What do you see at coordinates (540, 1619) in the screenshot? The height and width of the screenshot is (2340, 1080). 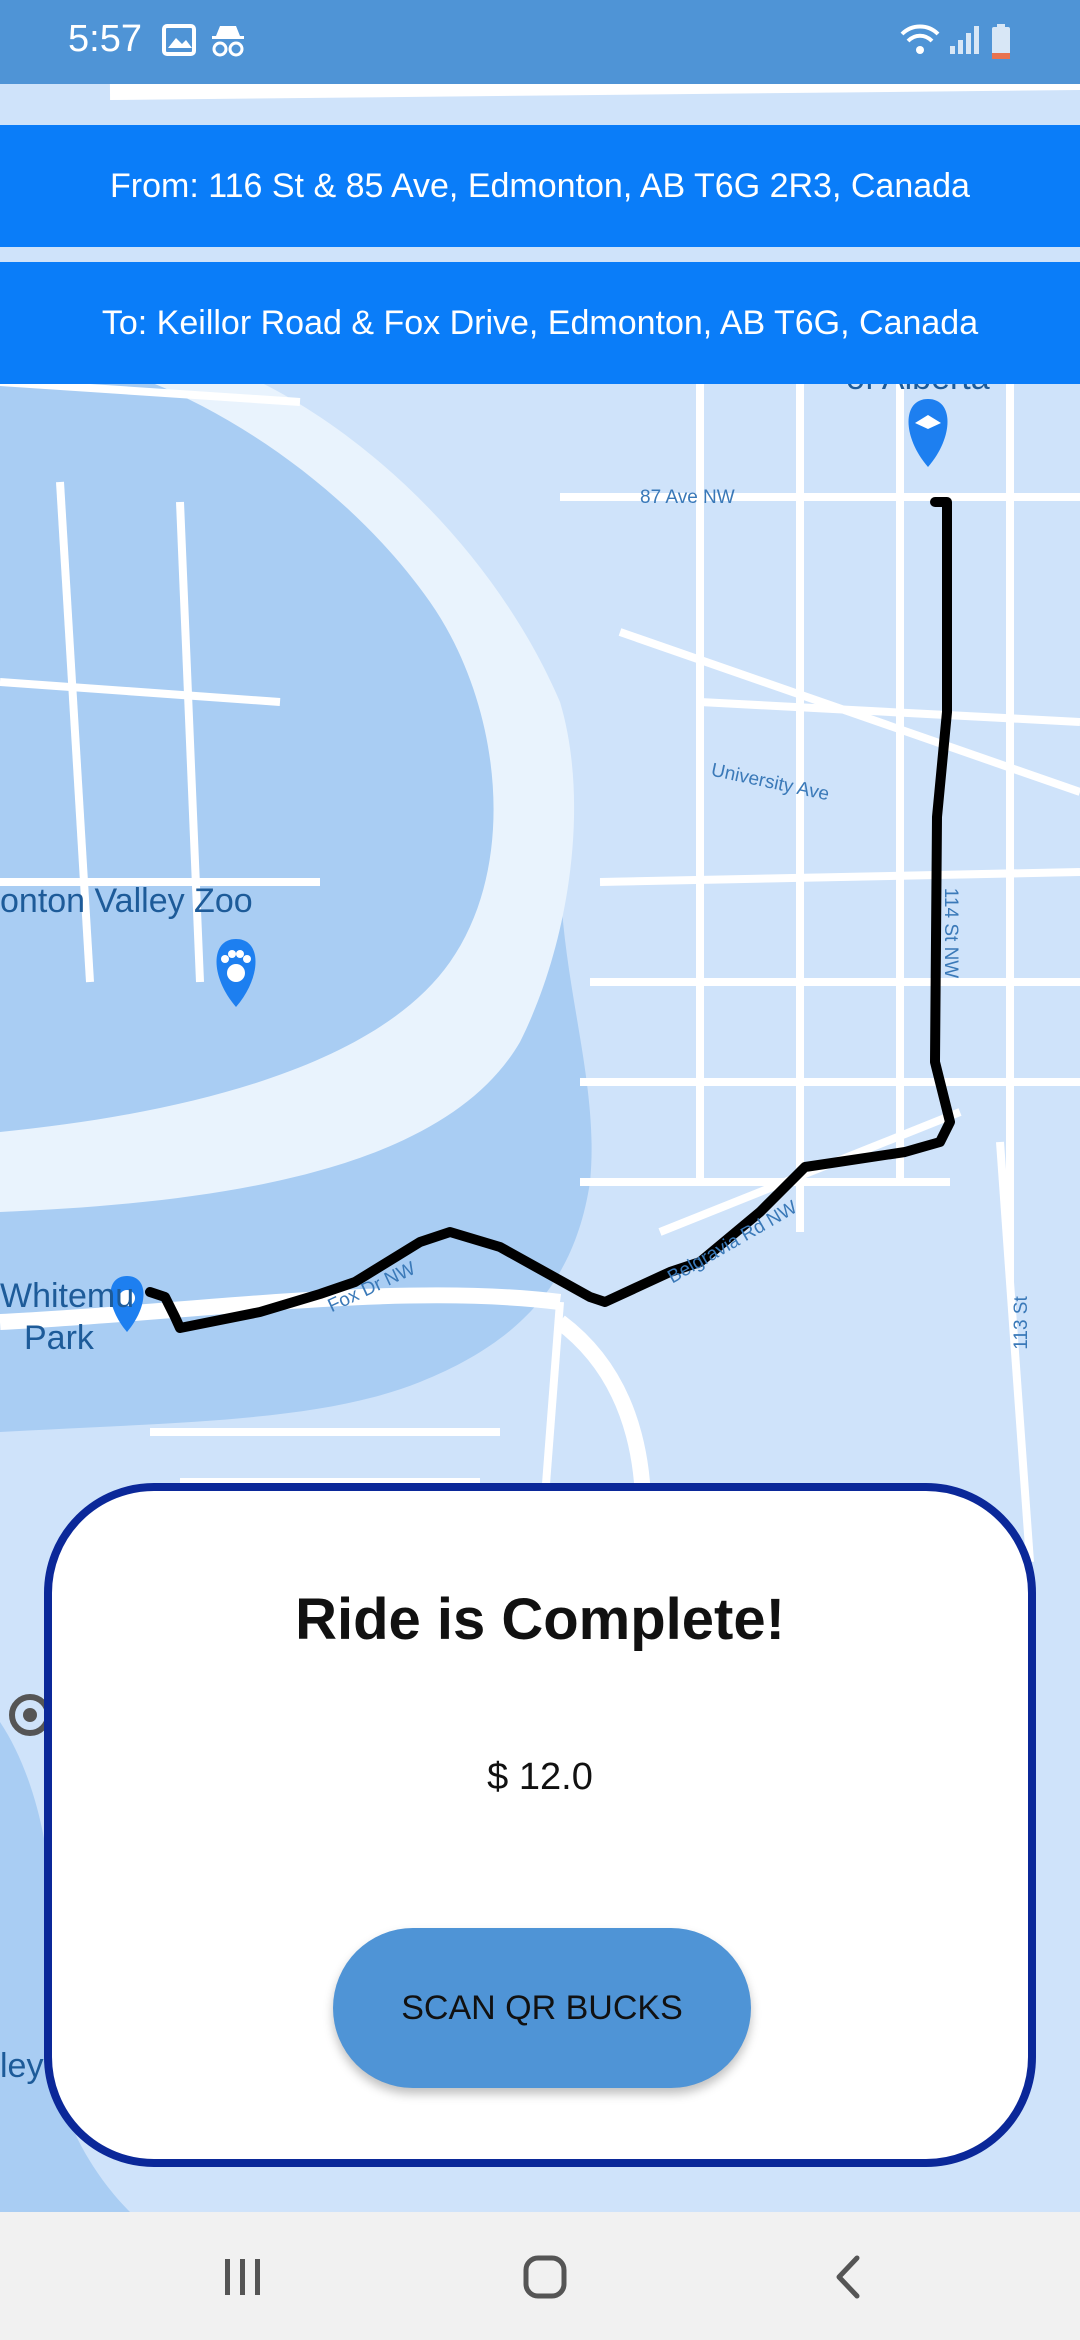 I see `ride-complete-title: Ride is Complete!` at bounding box center [540, 1619].